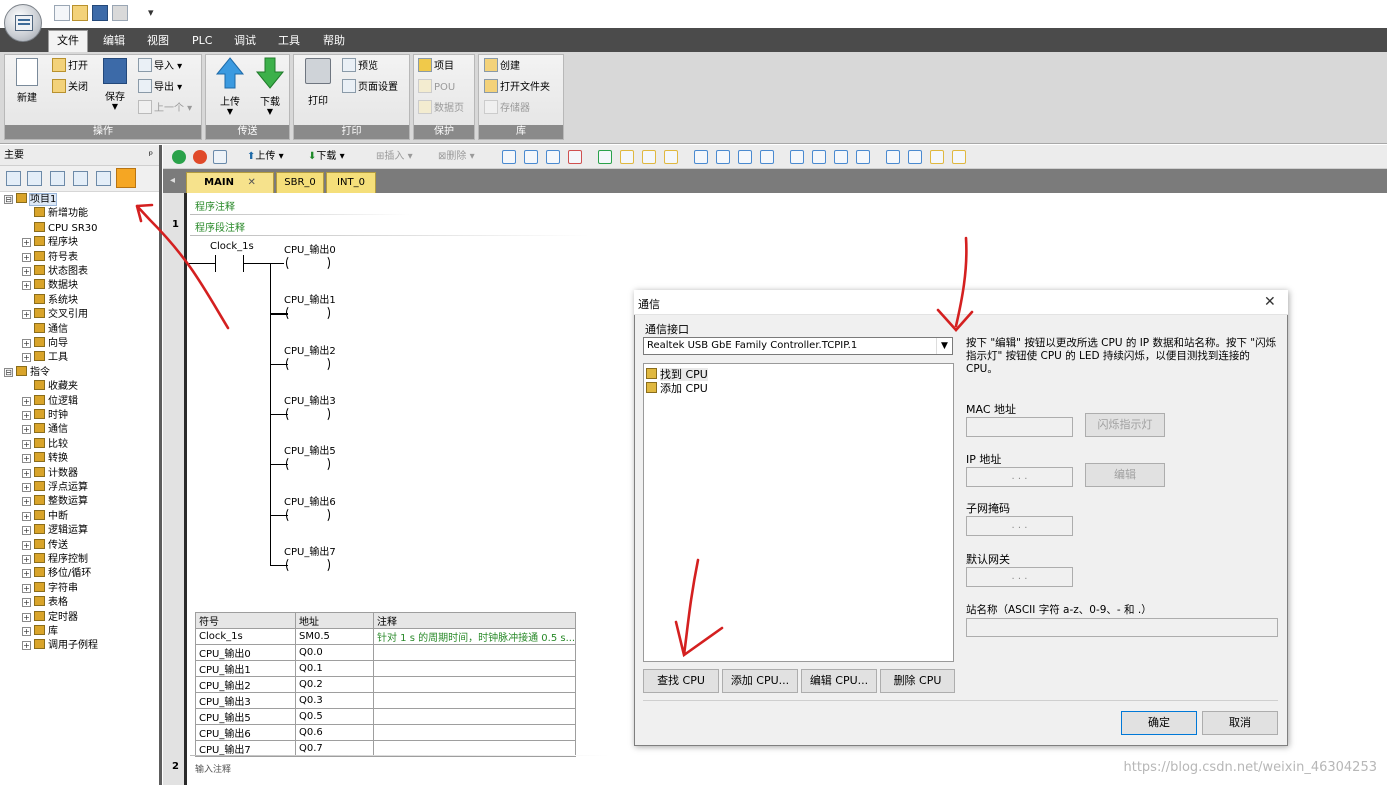 The width and height of the screenshot is (1387, 785). Describe the element at coordinates (681, 681) in the screenshot. I see `find-cpu-button: 查找 CPU` at that location.